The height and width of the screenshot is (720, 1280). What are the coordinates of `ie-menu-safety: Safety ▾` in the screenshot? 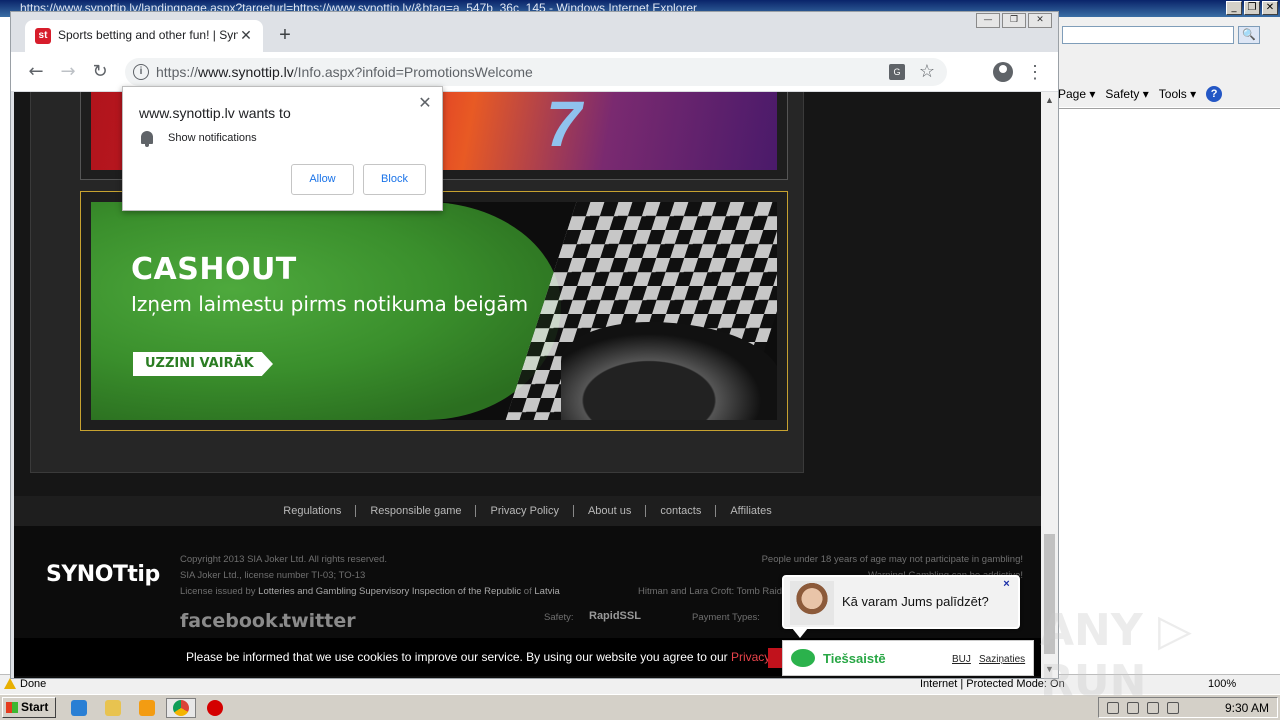 It's located at (1126, 94).